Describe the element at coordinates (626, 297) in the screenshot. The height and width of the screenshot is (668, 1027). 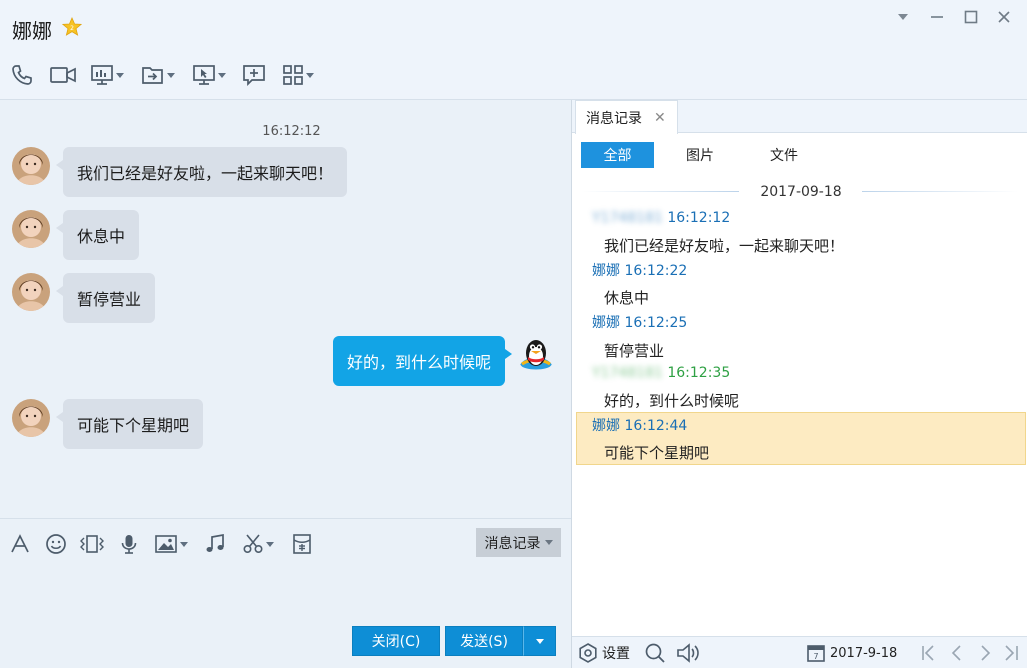
I see `history-message-text: 休息中` at that location.